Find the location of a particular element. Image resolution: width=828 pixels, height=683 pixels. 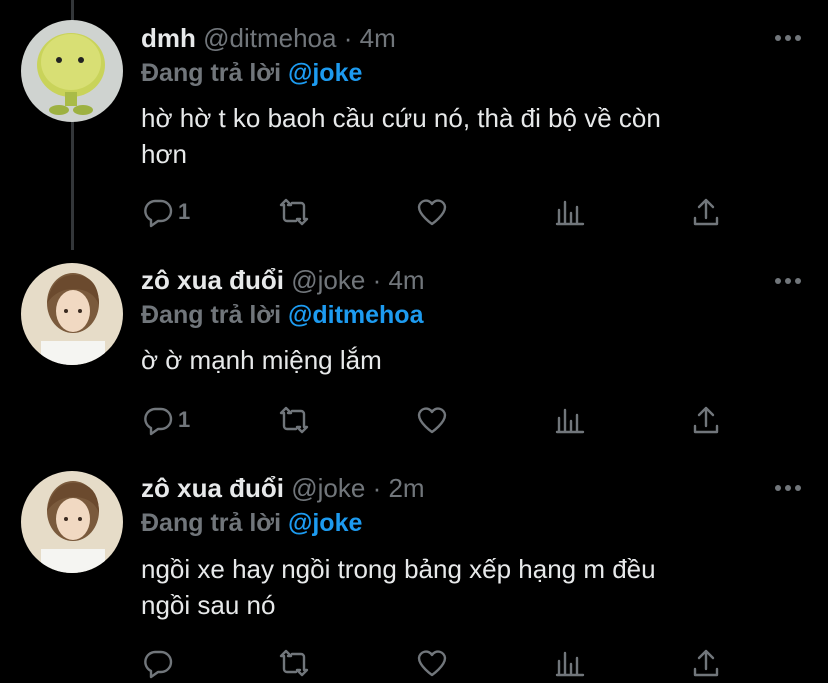

tweet-text-line: ờ ờ mạnh miệng lắm is located at coordinates (261, 360).